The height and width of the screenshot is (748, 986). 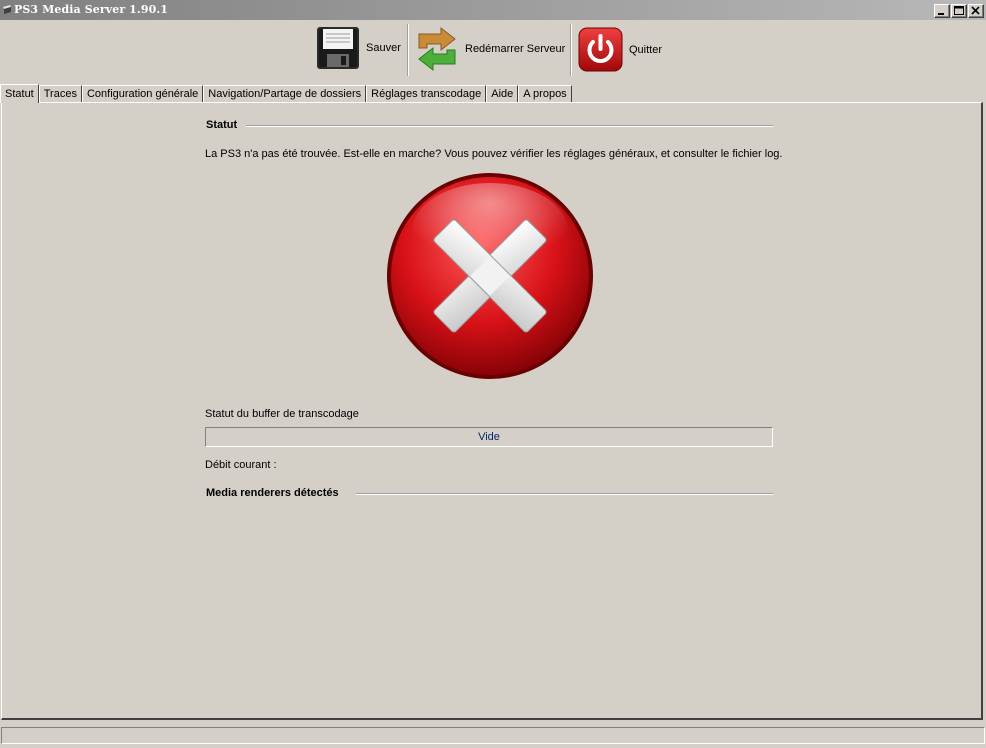 I want to click on quit-button: Quitter, so click(x=620, y=49).